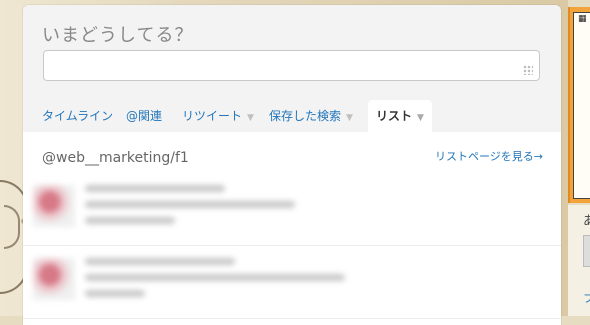  Describe the element at coordinates (586, 298) in the screenshot. I see `sidebar-link: フ` at that location.